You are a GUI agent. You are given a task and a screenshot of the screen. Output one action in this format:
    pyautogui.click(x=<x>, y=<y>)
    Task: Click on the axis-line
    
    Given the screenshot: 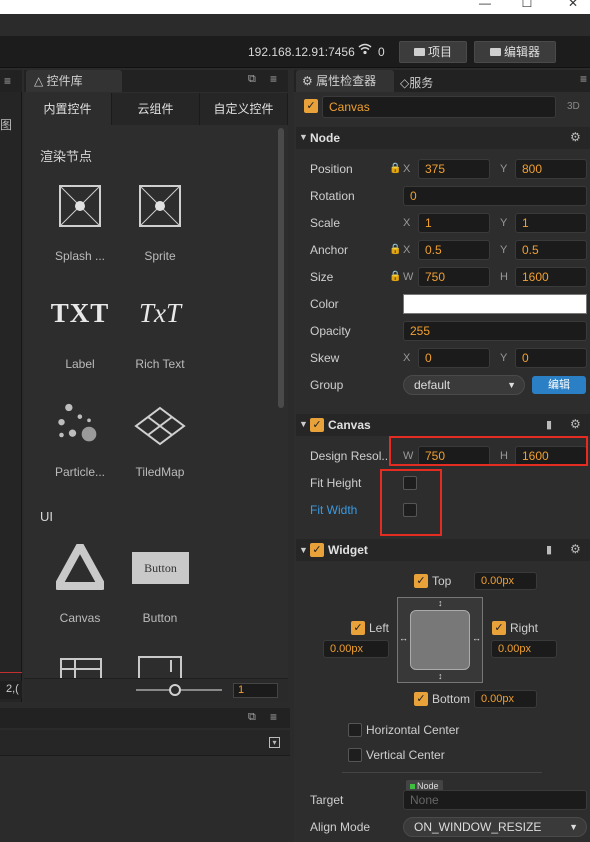 What is the action you would take?
    pyautogui.click(x=11, y=672)
    